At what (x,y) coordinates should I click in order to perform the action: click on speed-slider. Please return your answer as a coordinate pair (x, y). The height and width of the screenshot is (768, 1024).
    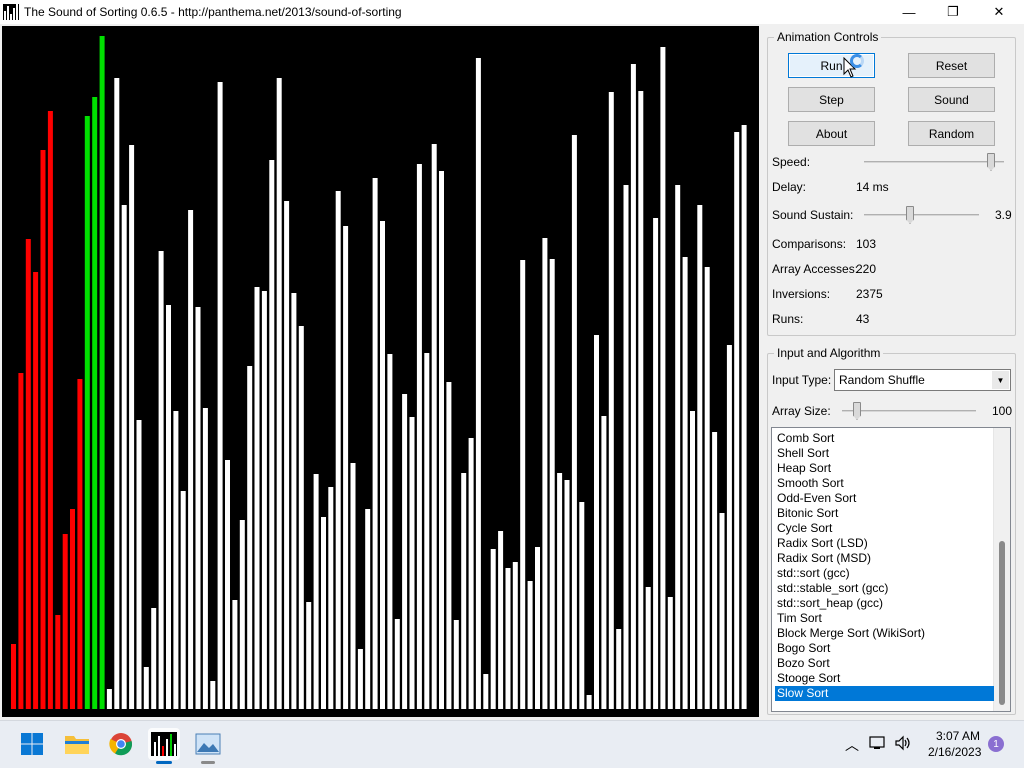
    Looking at the image, I should click on (934, 162).